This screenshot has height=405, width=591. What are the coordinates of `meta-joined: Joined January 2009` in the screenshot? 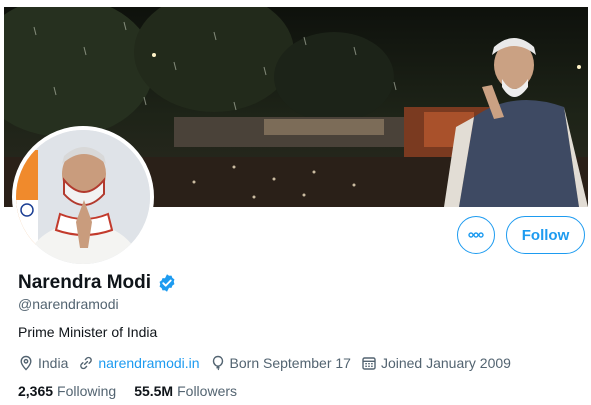 It's located at (436, 363).